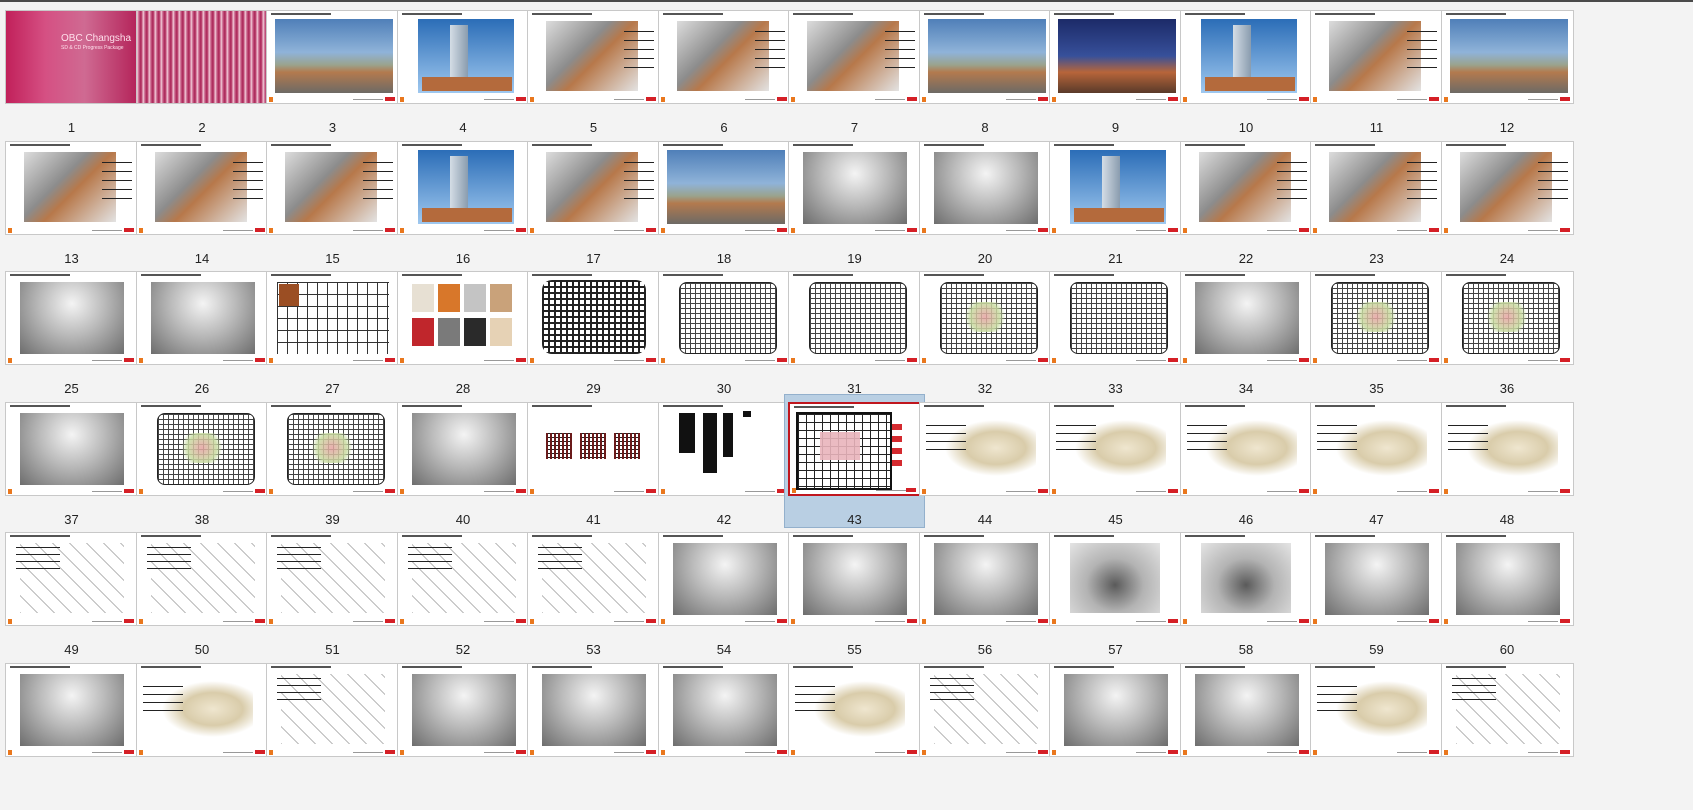 This screenshot has width=1693, height=810. I want to click on slide-cell: 29, so click(593, 331).